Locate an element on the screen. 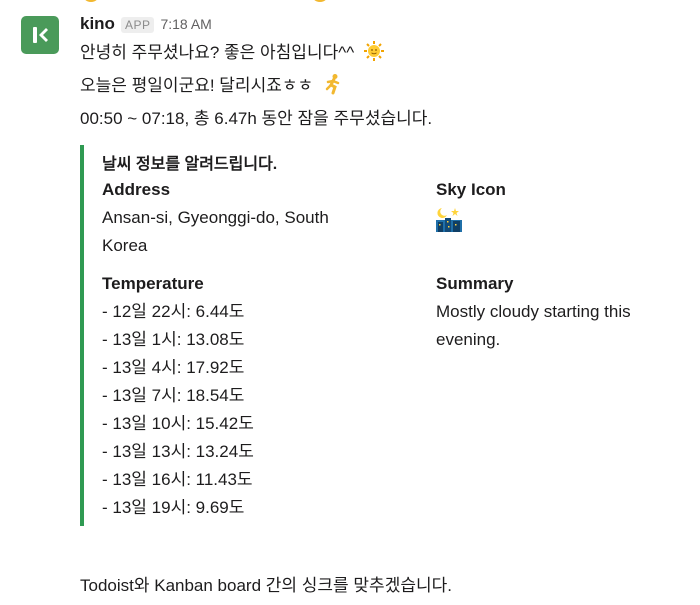 The height and width of the screenshot is (605, 700). message-line-sleep: 00:50 ~ 07:18, 총 6.47h 동안 잠을 주무셨습니다. is located at coordinates (385, 119).